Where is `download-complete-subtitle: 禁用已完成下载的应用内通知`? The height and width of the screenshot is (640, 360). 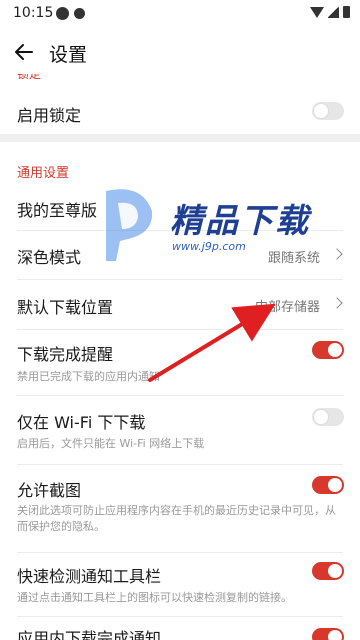
download-complete-subtitle: 禁用已完成下载的应用内通知 is located at coordinates (88, 376).